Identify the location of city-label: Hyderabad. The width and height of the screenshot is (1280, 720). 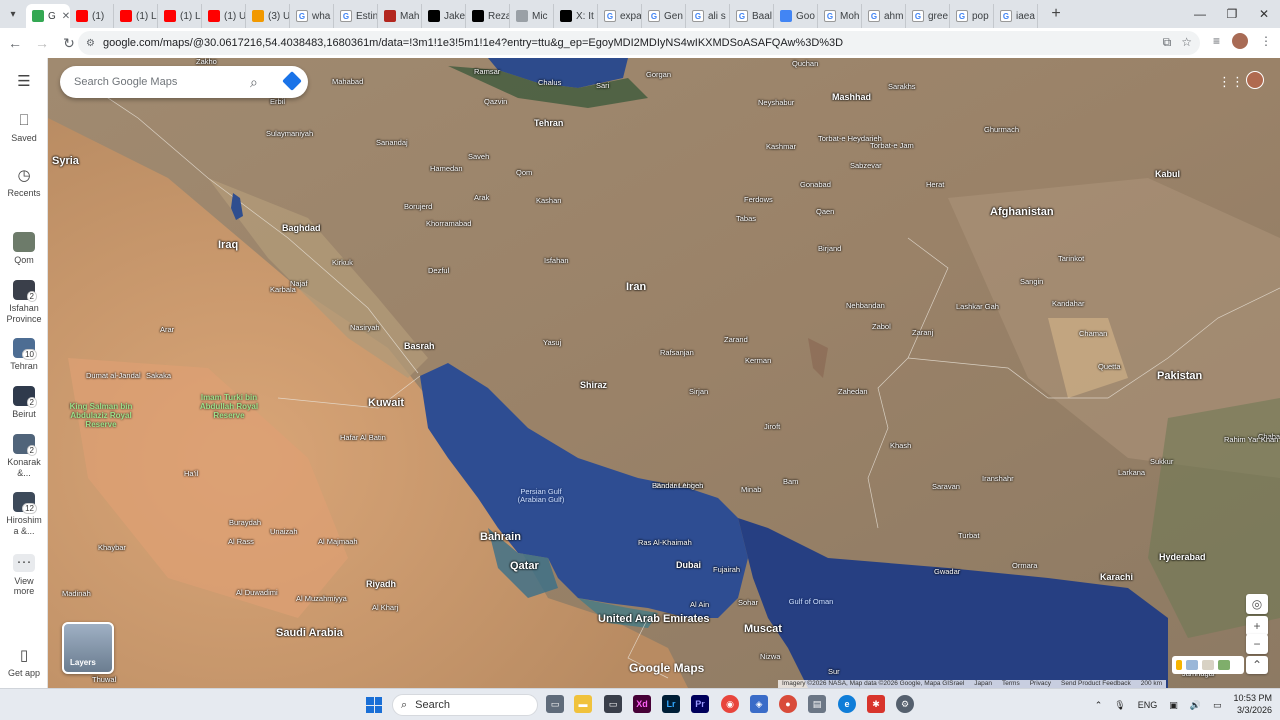
(1182, 557).